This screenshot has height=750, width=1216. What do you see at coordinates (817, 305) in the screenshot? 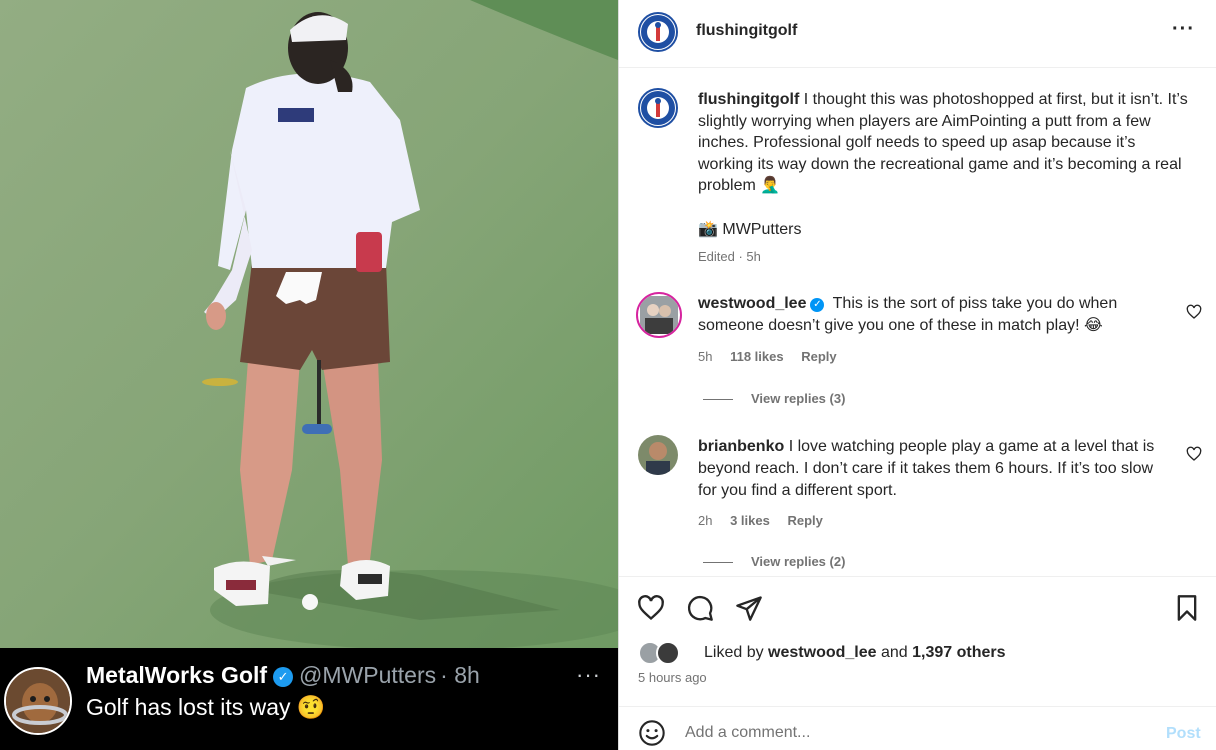
I see `verified-badge-icon: ✓` at bounding box center [817, 305].